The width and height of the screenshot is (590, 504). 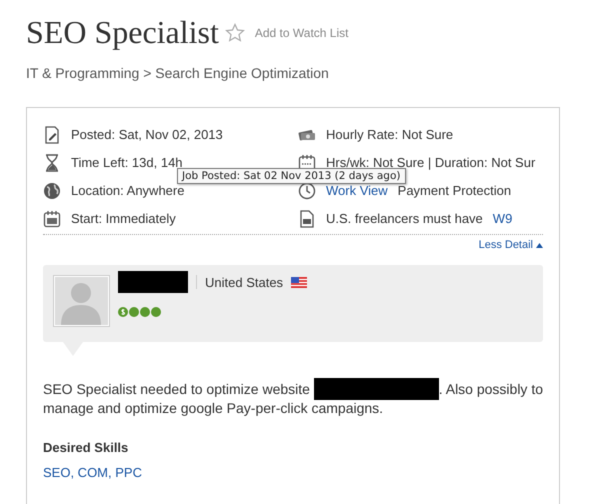 What do you see at coordinates (52, 191) in the screenshot?
I see `globe-icon` at bounding box center [52, 191].